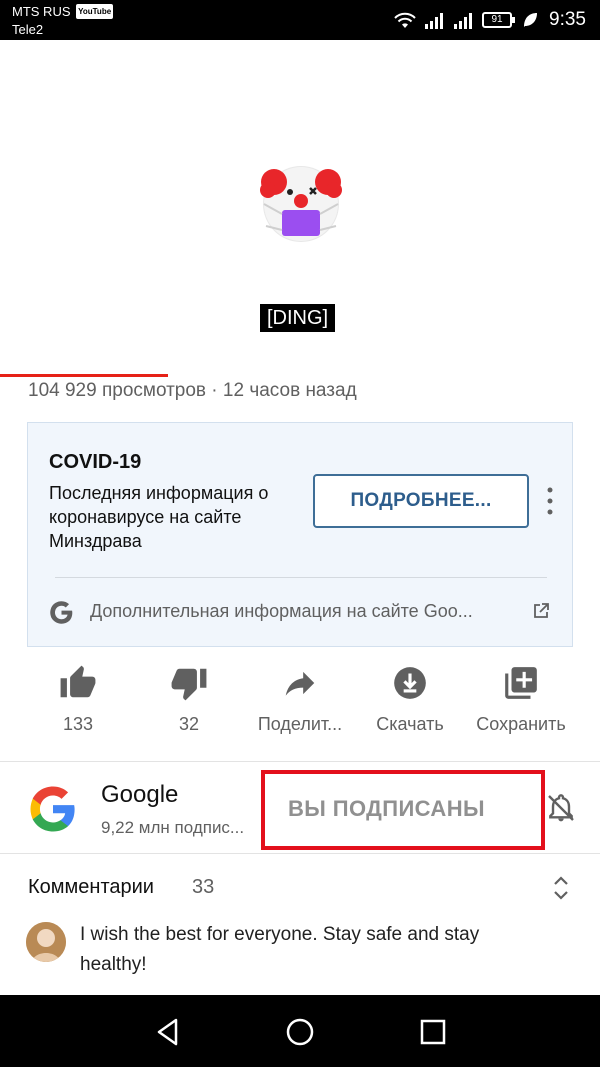 This screenshot has height=1067, width=600. I want to click on save-button: Сохранить, so click(521, 699).